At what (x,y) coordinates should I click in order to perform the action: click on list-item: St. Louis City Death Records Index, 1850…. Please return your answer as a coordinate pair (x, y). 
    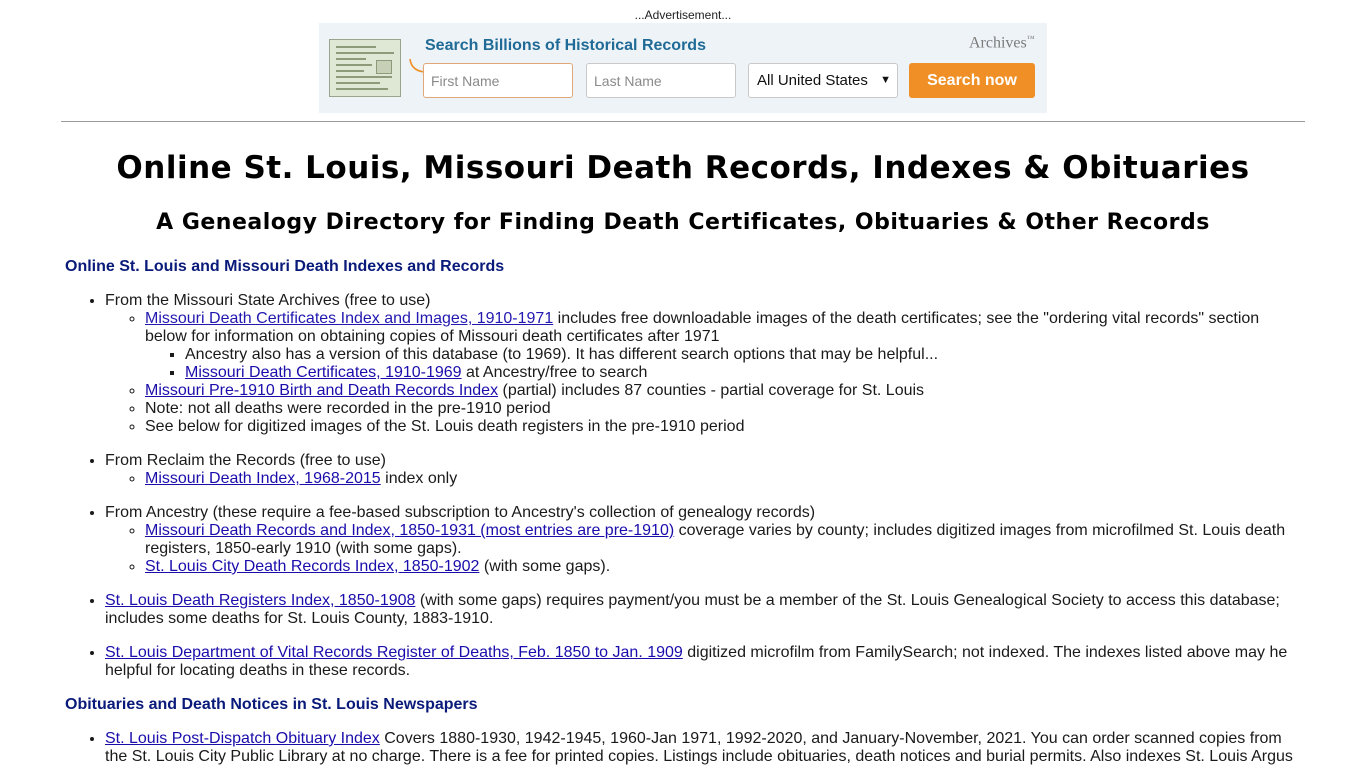
    Looking at the image, I should click on (723, 567).